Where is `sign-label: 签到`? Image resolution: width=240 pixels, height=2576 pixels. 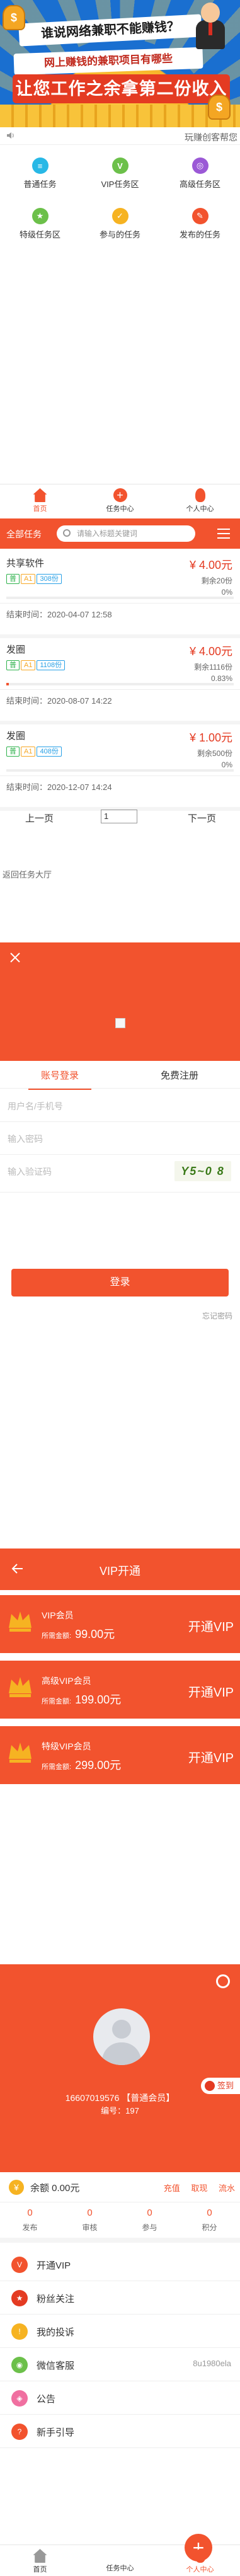
sign-label: 签到 is located at coordinates (225, 2086).